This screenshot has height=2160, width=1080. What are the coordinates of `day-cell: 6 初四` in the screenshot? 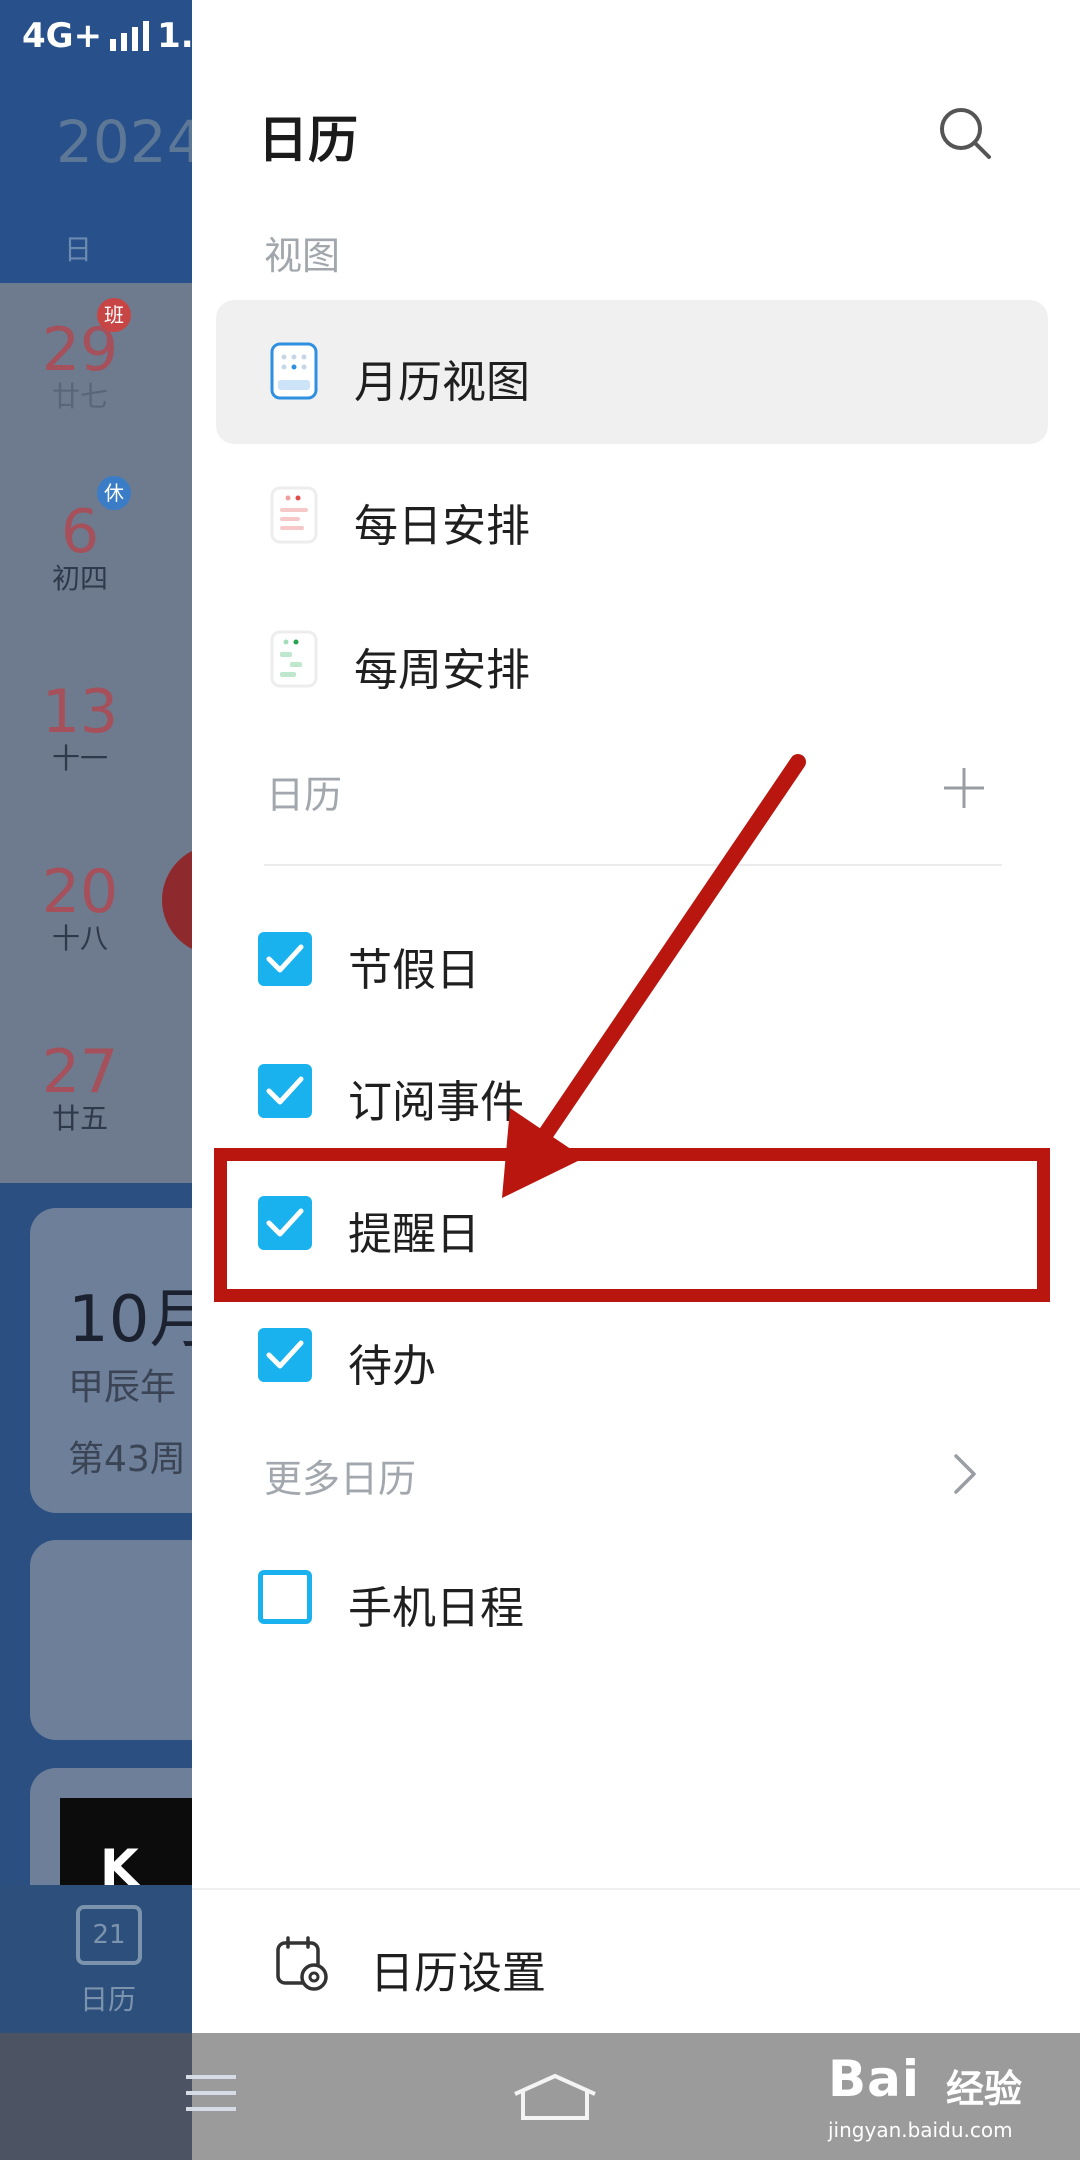 It's located at (80, 547).